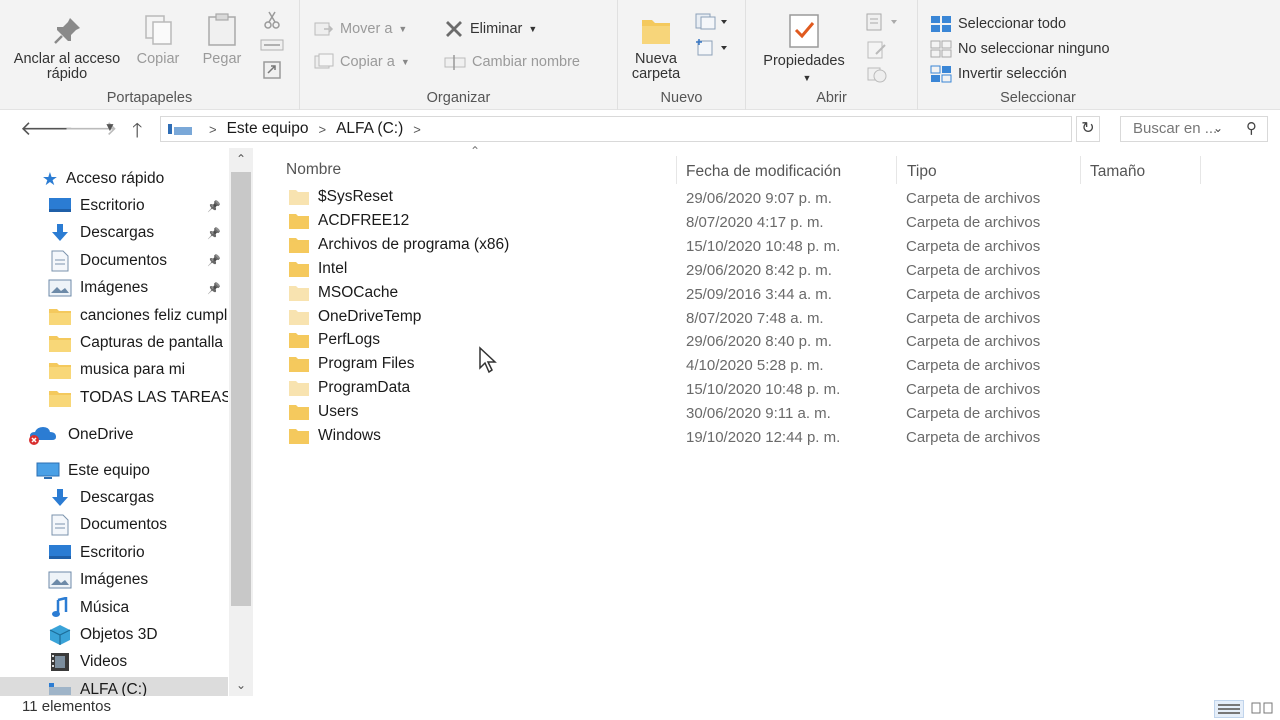 Image resolution: width=1280 pixels, height=720 pixels. What do you see at coordinates (241, 159) in the screenshot?
I see `scroll-up-icon: ⌃` at bounding box center [241, 159].